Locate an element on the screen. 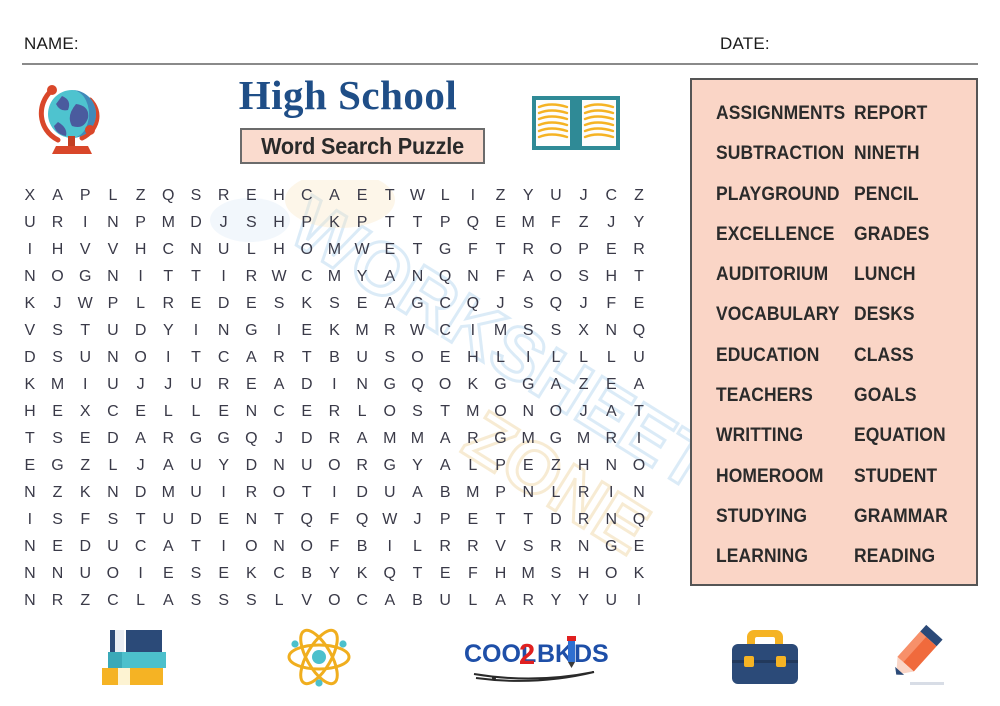 This screenshot has height=706, width=1000. word-list-item: LUNCH is located at coordinates (903, 275).